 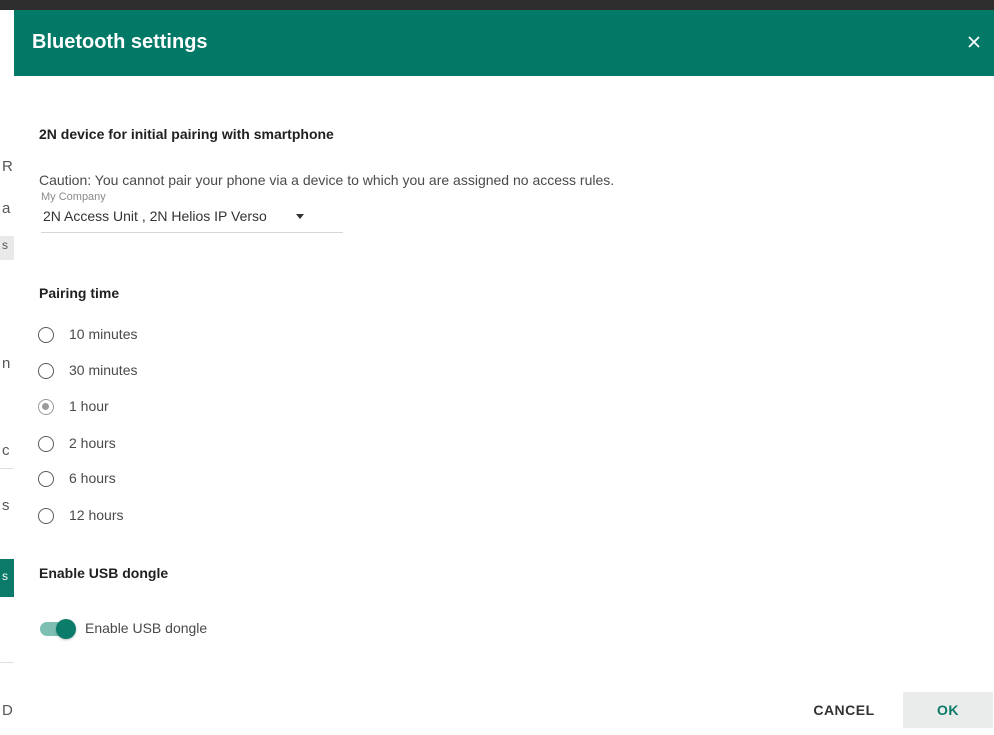 I want to click on background-page-edge: R a s n c s s D, so click(x=7, y=372).